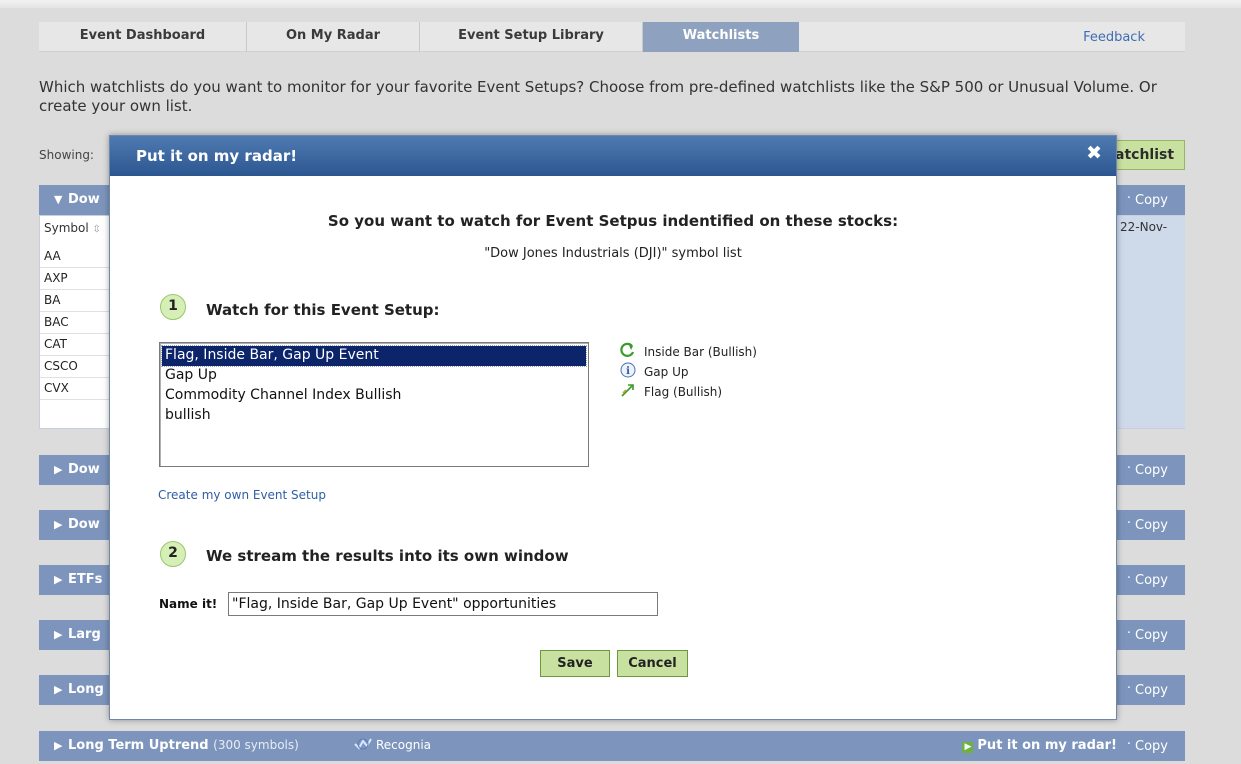 The image size is (1241, 764). What do you see at coordinates (66, 228) in the screenshot?
I see `symbol-header-label: Symbol` at bounding box center [66, 228].